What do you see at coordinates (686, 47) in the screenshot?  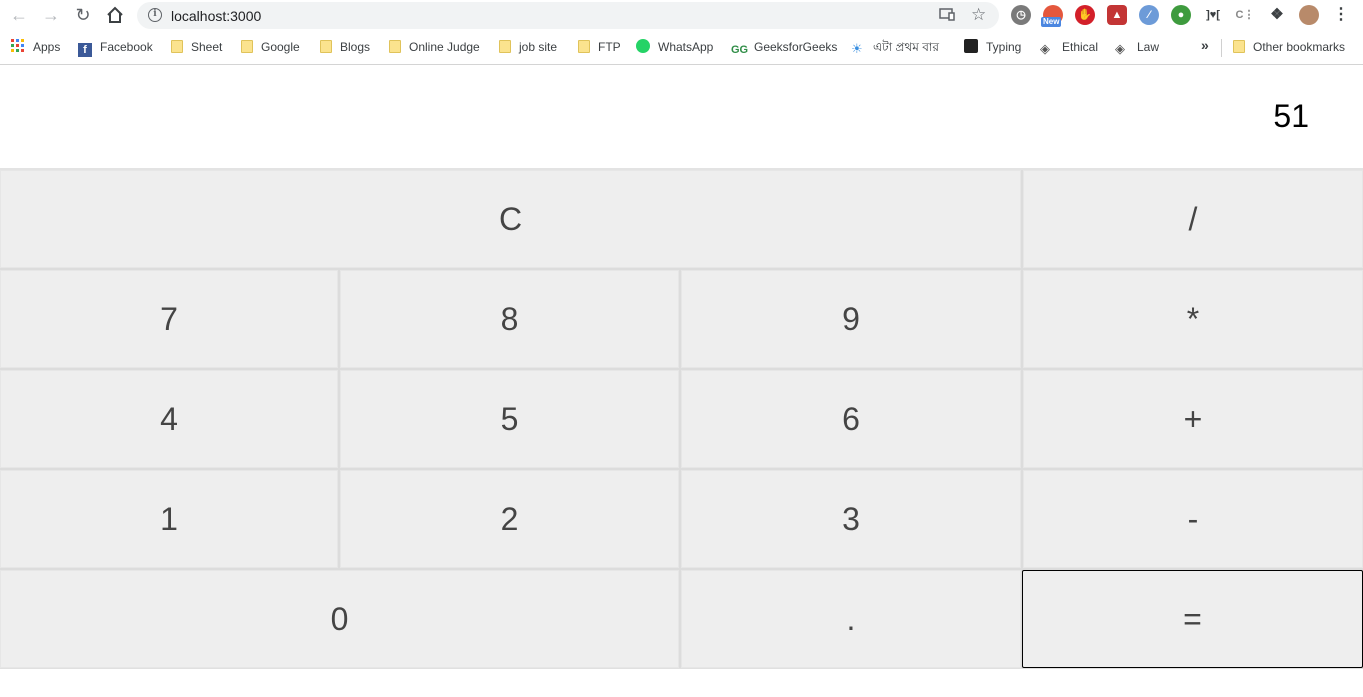 I see `bookmark-label: WhatsApp` at bounding box center [686, 47].